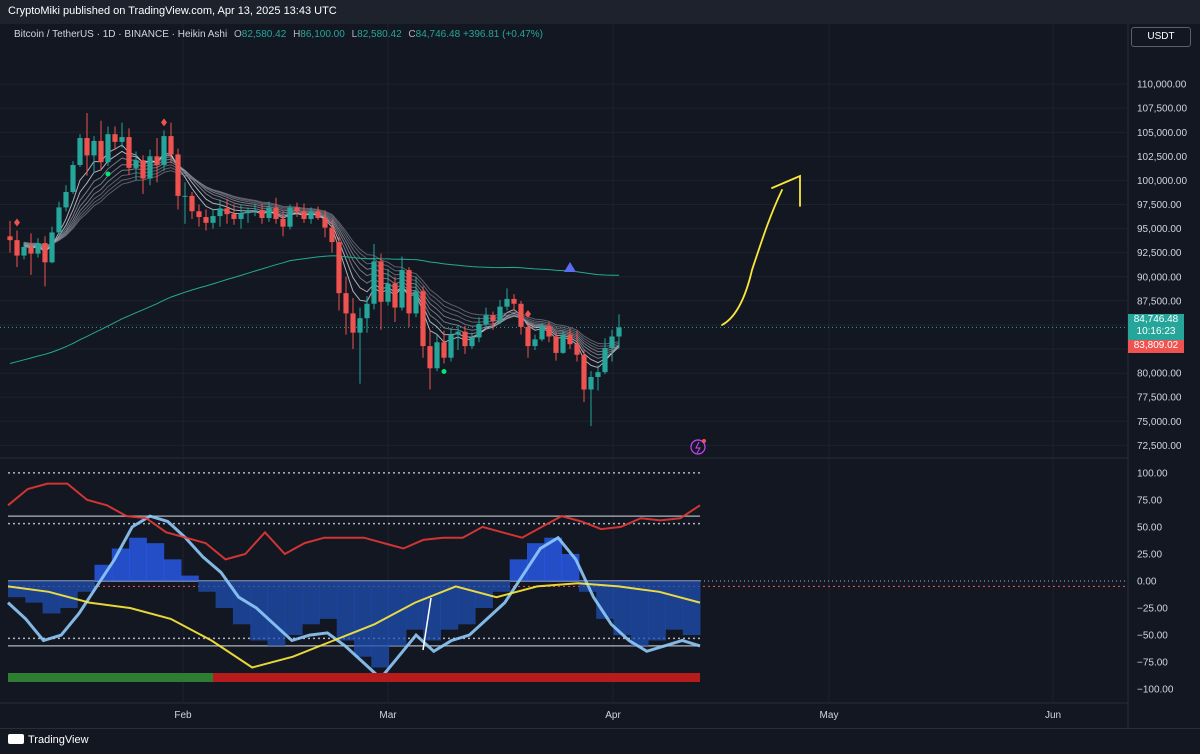 The image size is (1200, 754). What do you see at coordinates (1161, 37) in the screenshot?
I see `currency-button: USDT` at bounding box center [1161, 37].